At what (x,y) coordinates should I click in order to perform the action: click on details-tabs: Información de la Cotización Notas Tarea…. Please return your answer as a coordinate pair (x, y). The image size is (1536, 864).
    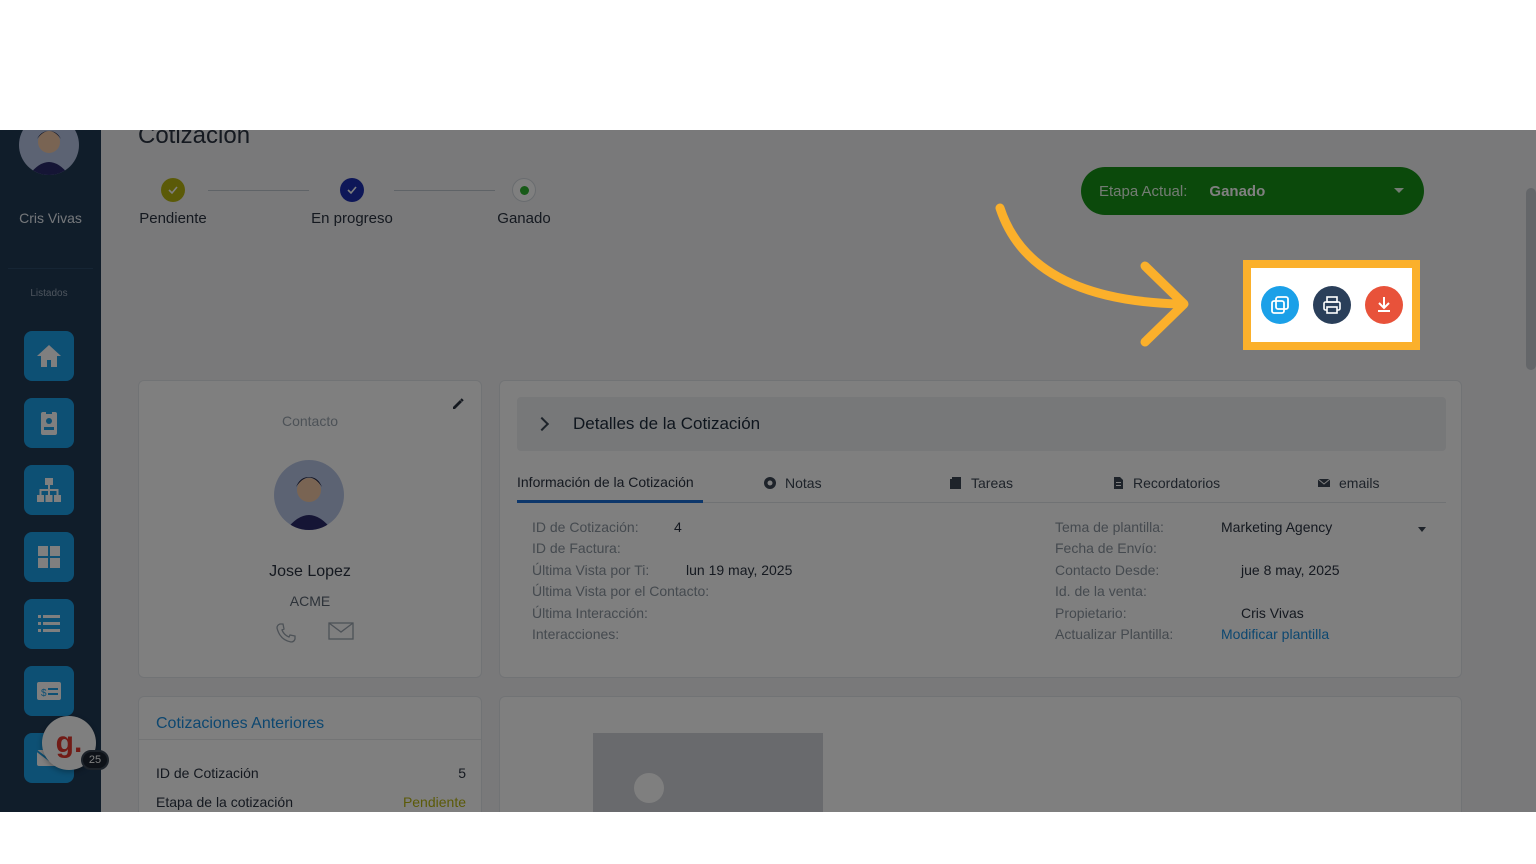
    Looking at the image, I should click on (981, 483).